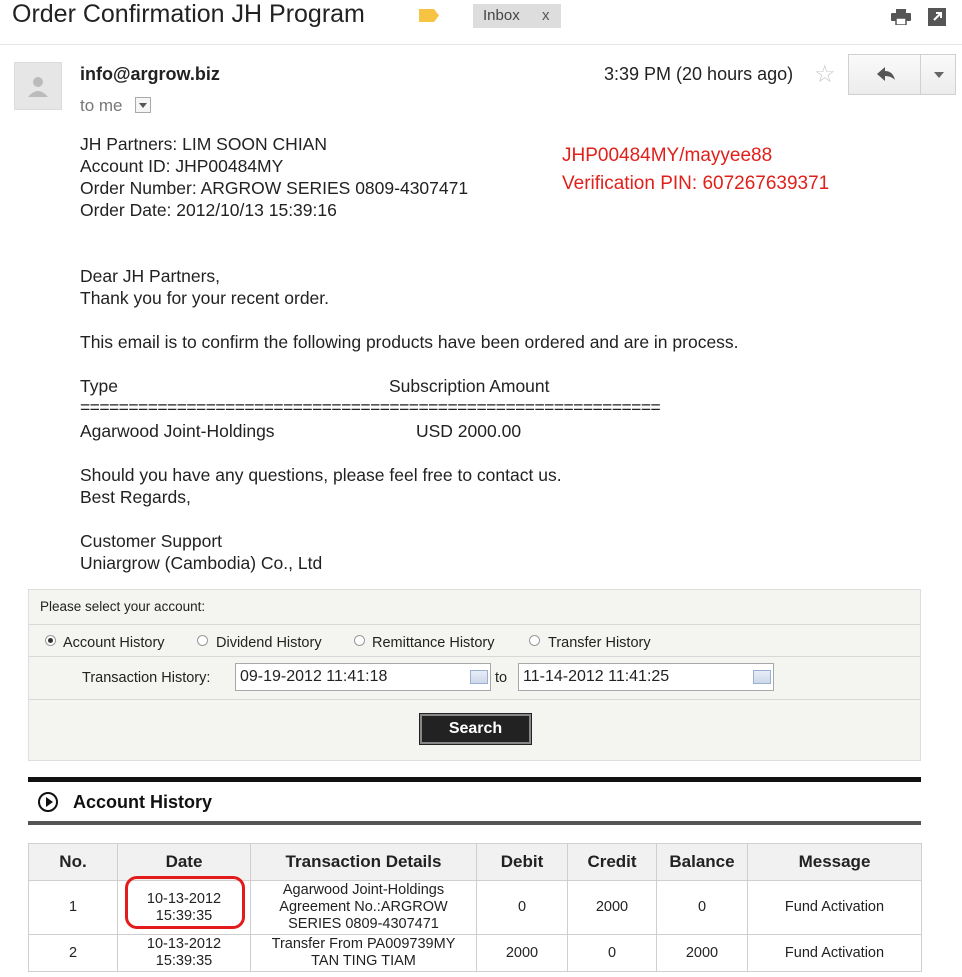  I want to click on avatar, so click(38, 86).